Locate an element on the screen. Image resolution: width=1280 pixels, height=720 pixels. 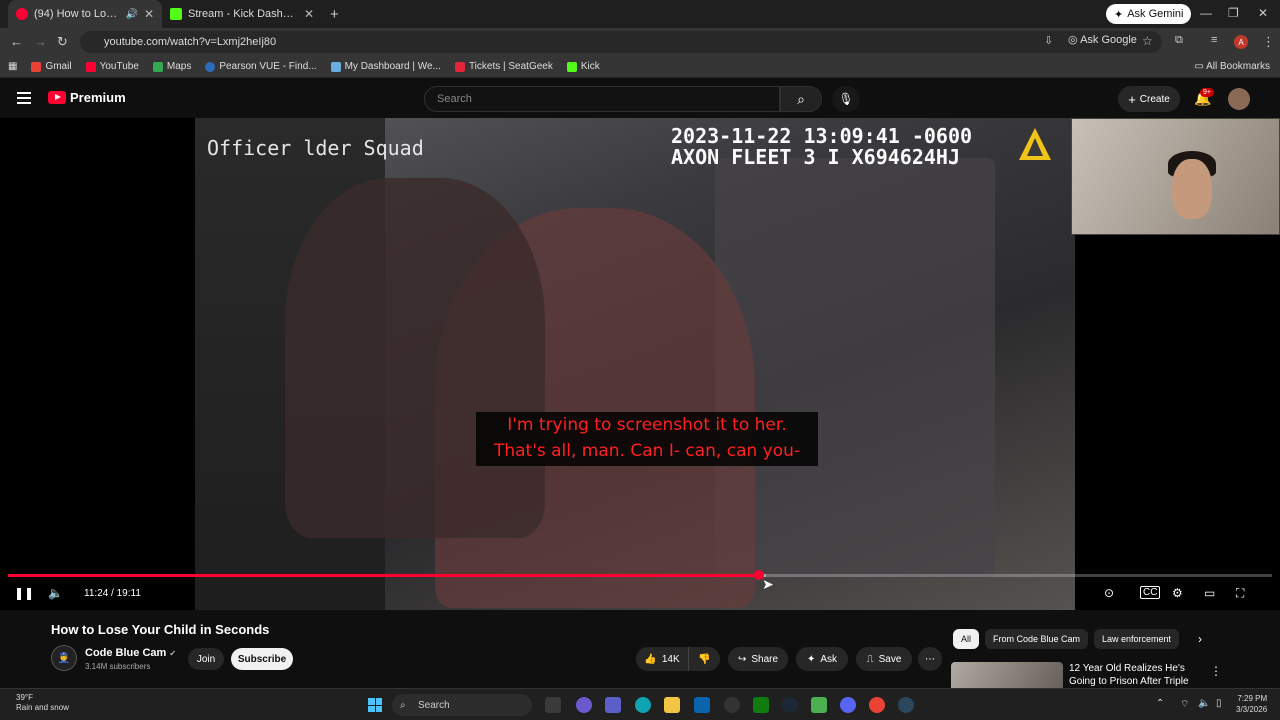
volume-icon: 🔈 is located at coordinates (55, 593).